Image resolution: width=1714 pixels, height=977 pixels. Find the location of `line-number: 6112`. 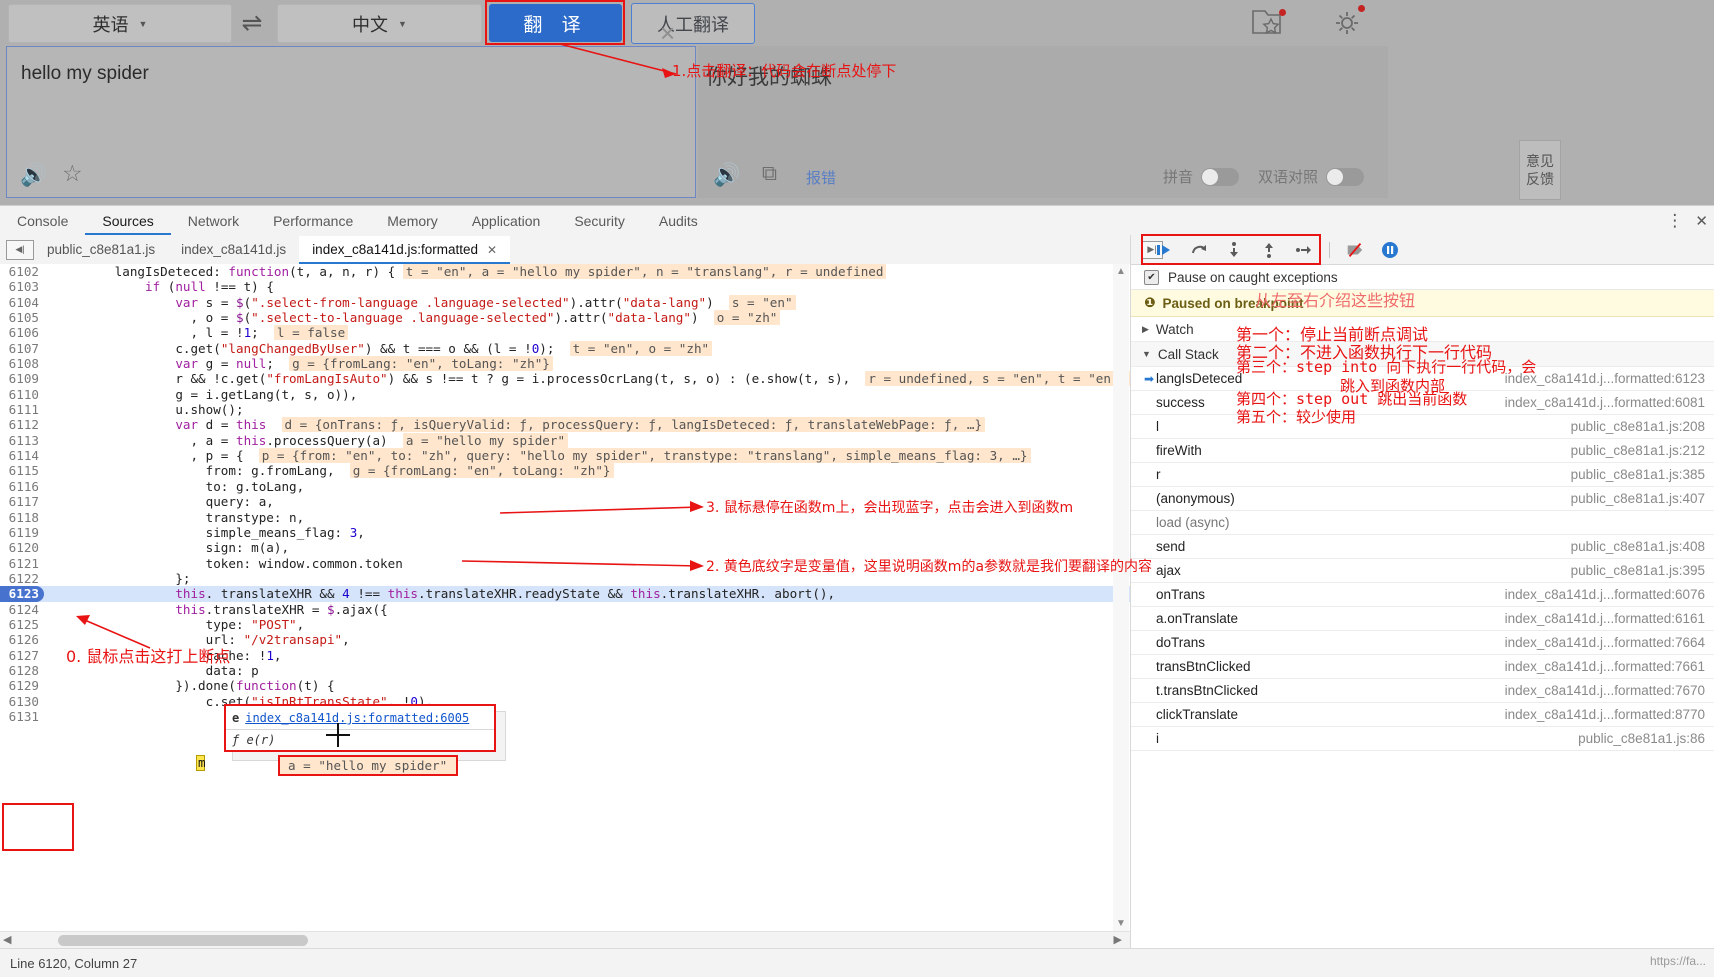

line-number: 6112 is located at coordinates (22, 424).